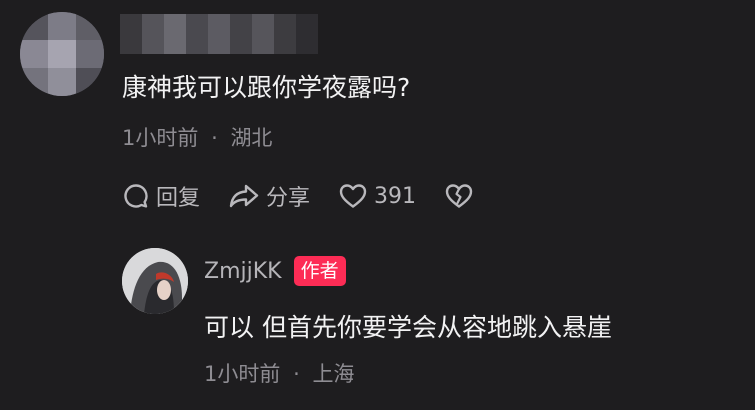 This screenshot has height=410, width=755. I want to click on share-label: 分享, so click(288, 198).